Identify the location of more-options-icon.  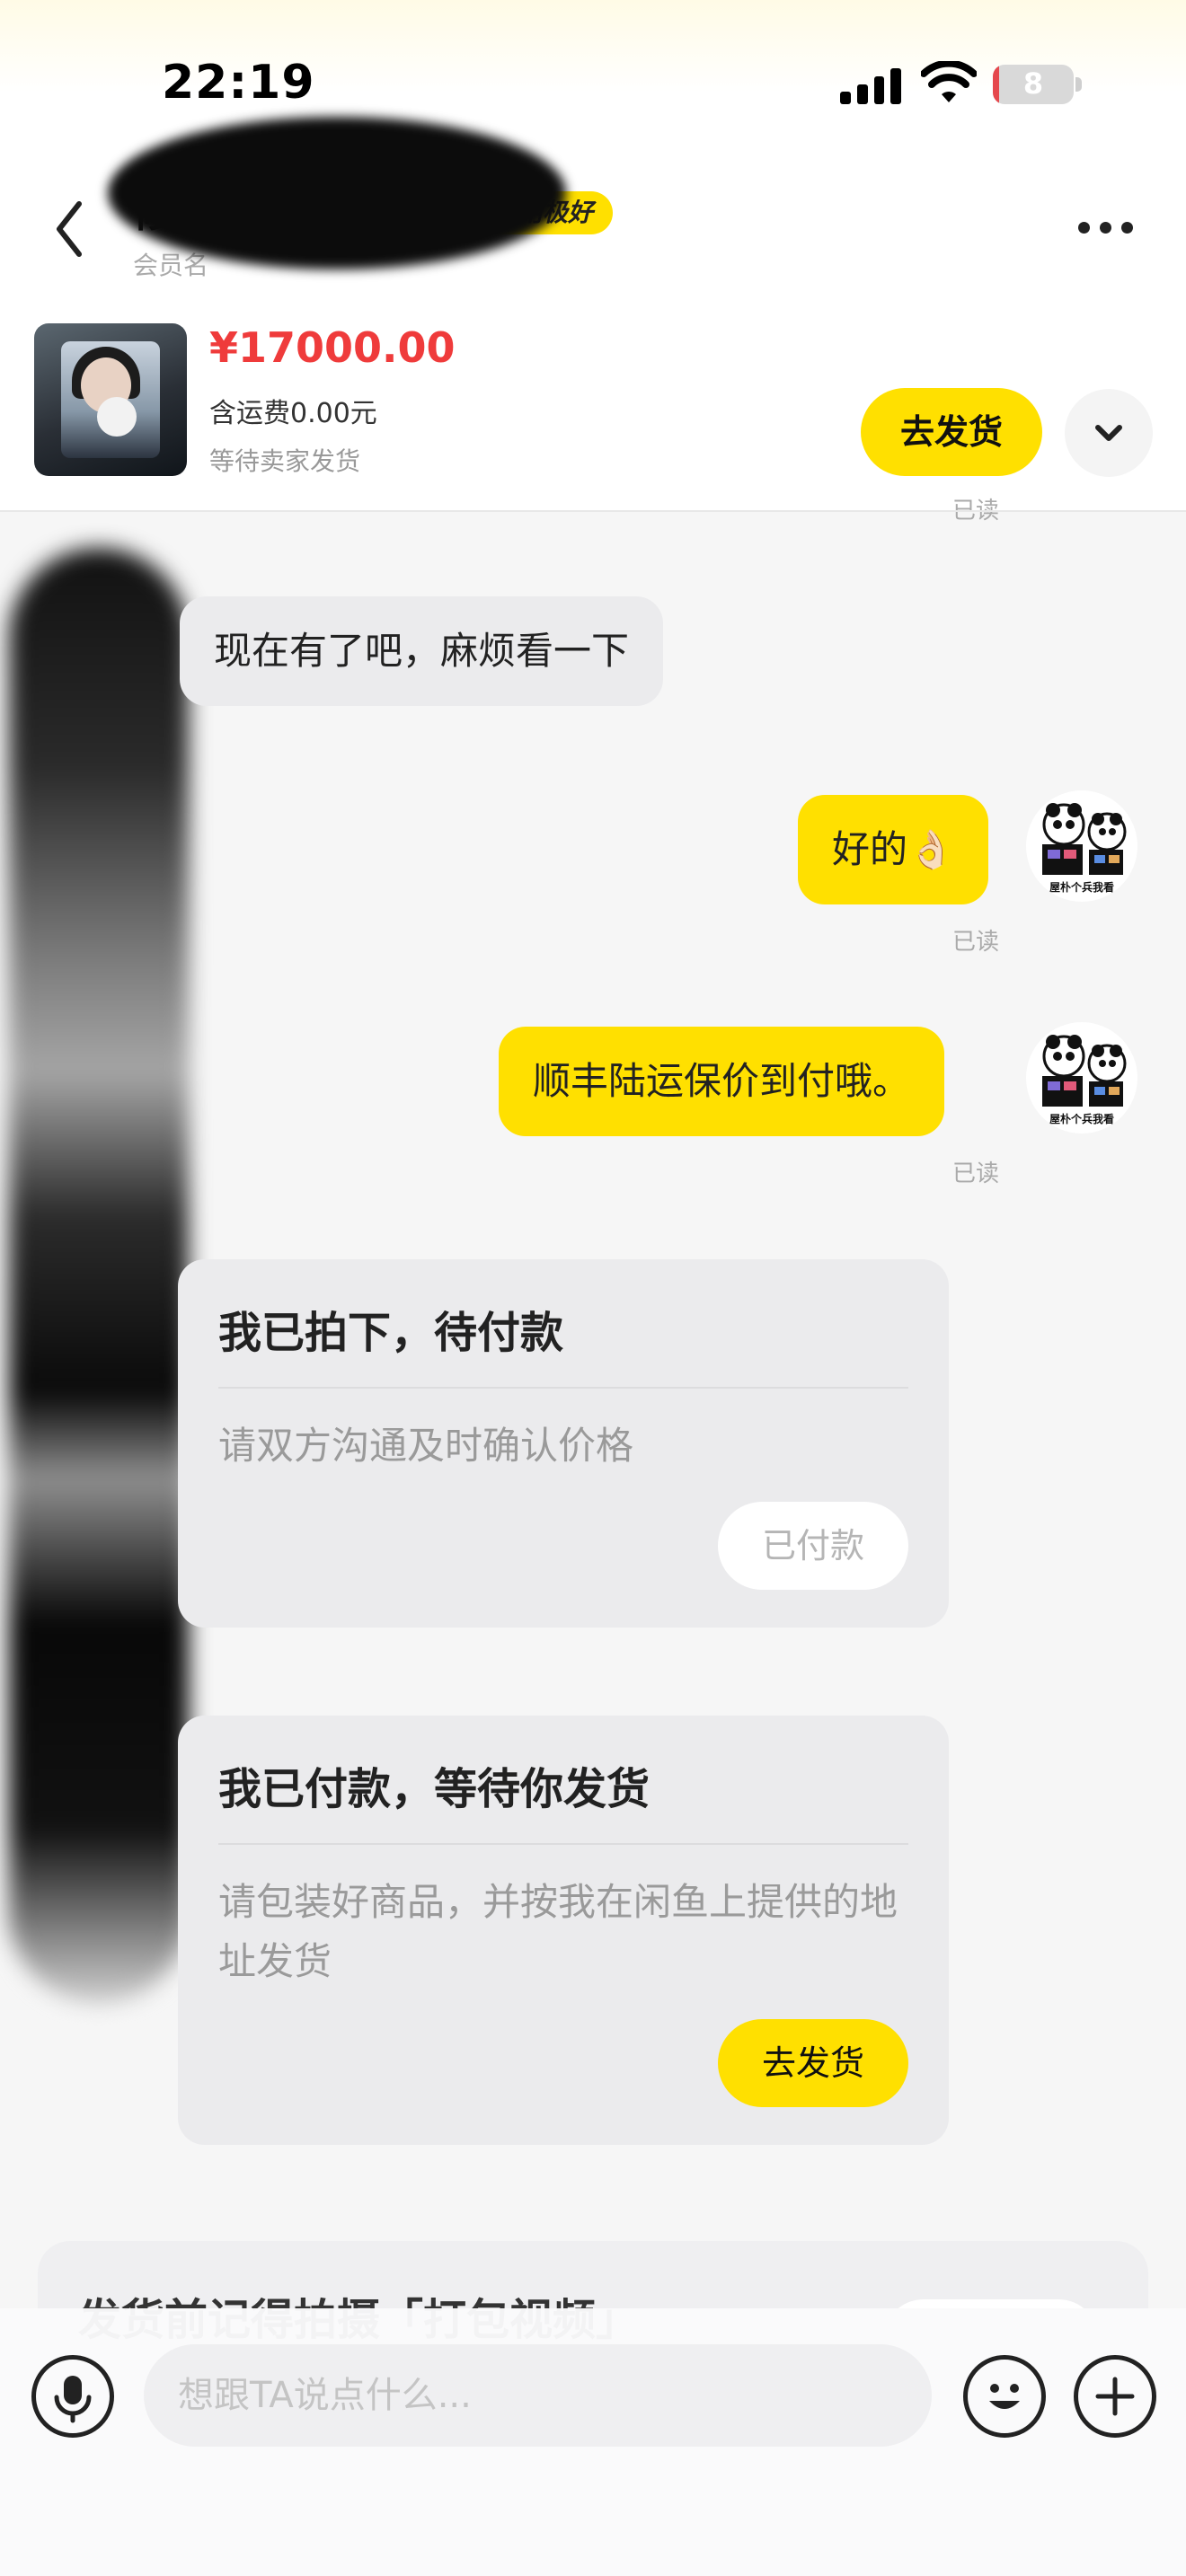
(1114, 227).